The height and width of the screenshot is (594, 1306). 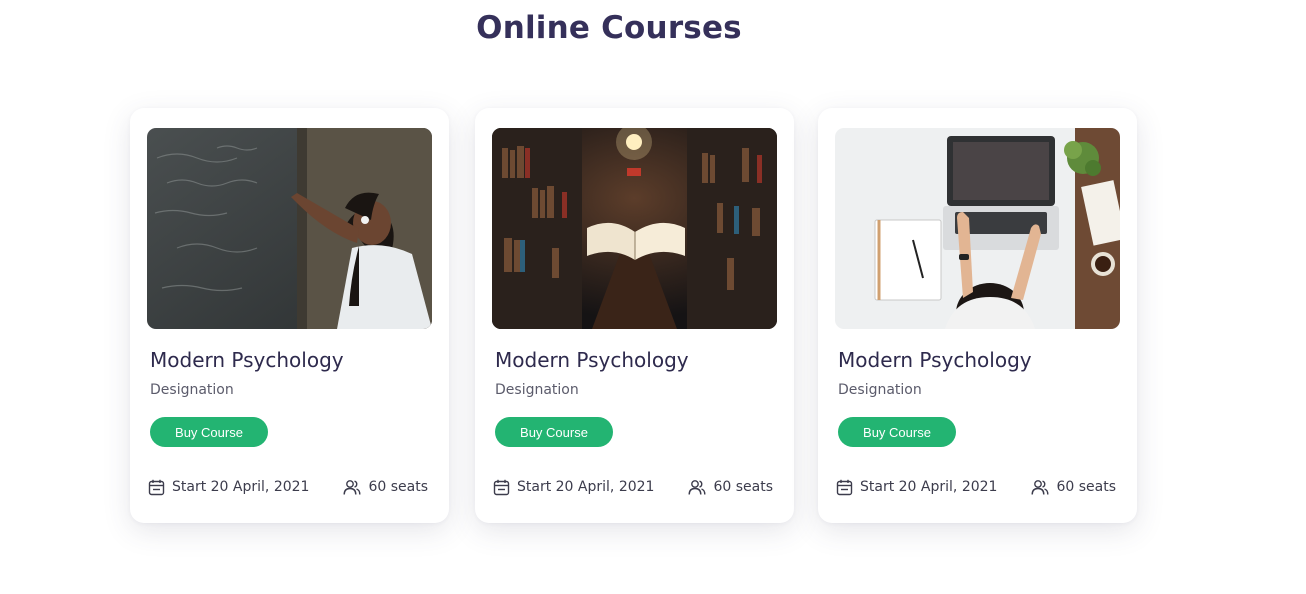 I want to click on section-title: Online Courses, so click(x=609, y=28).